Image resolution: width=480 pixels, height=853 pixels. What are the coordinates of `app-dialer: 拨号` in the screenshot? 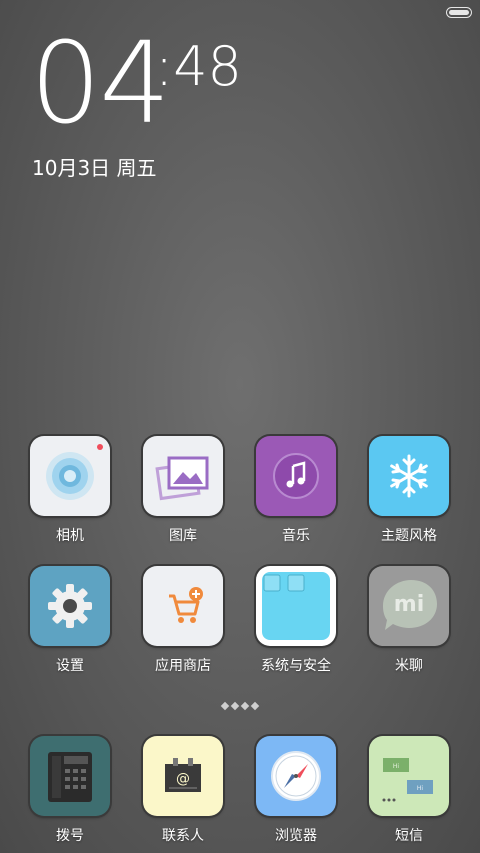 It's located at (70, 790).